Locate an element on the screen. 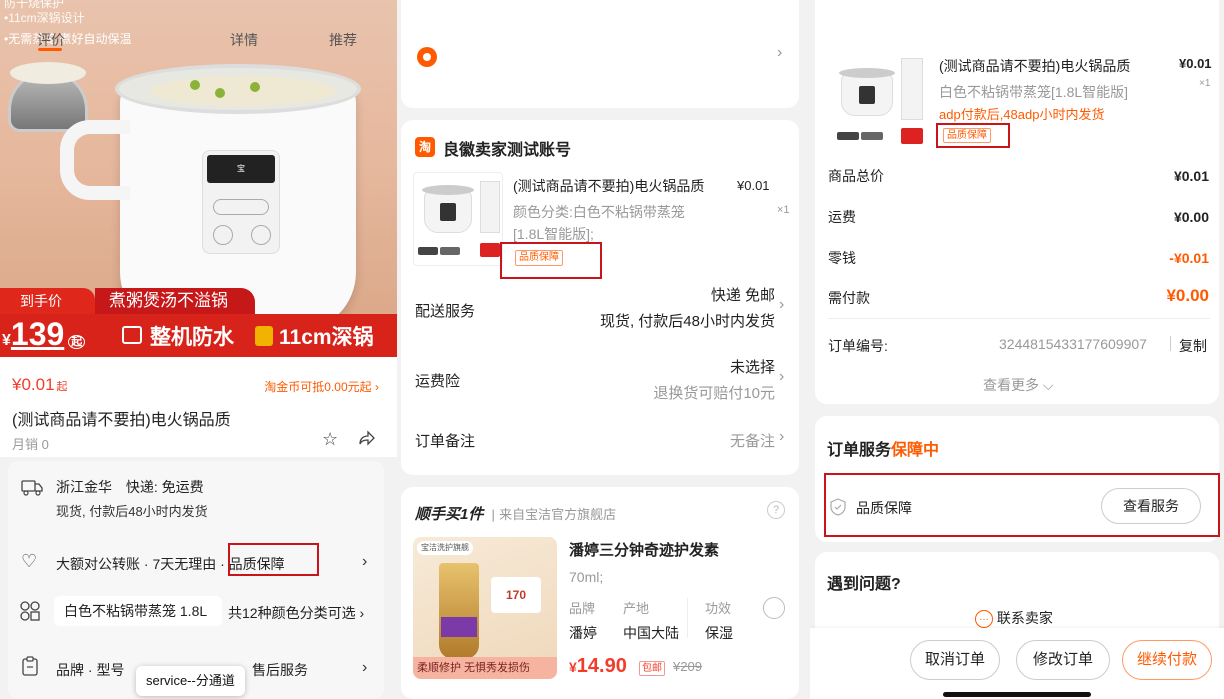 The width and height of the screenshot is (1224, 699). strip-text-1: 整机防水 is located at coordinates (192, 337).